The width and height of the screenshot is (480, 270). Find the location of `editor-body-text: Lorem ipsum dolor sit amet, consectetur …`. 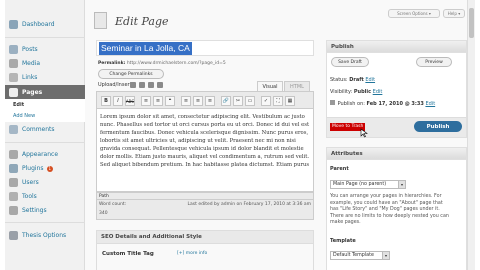

editor-body-text: Lorem ipsum dolor sit amet, consectetur … is located at coordinates (205, 141).